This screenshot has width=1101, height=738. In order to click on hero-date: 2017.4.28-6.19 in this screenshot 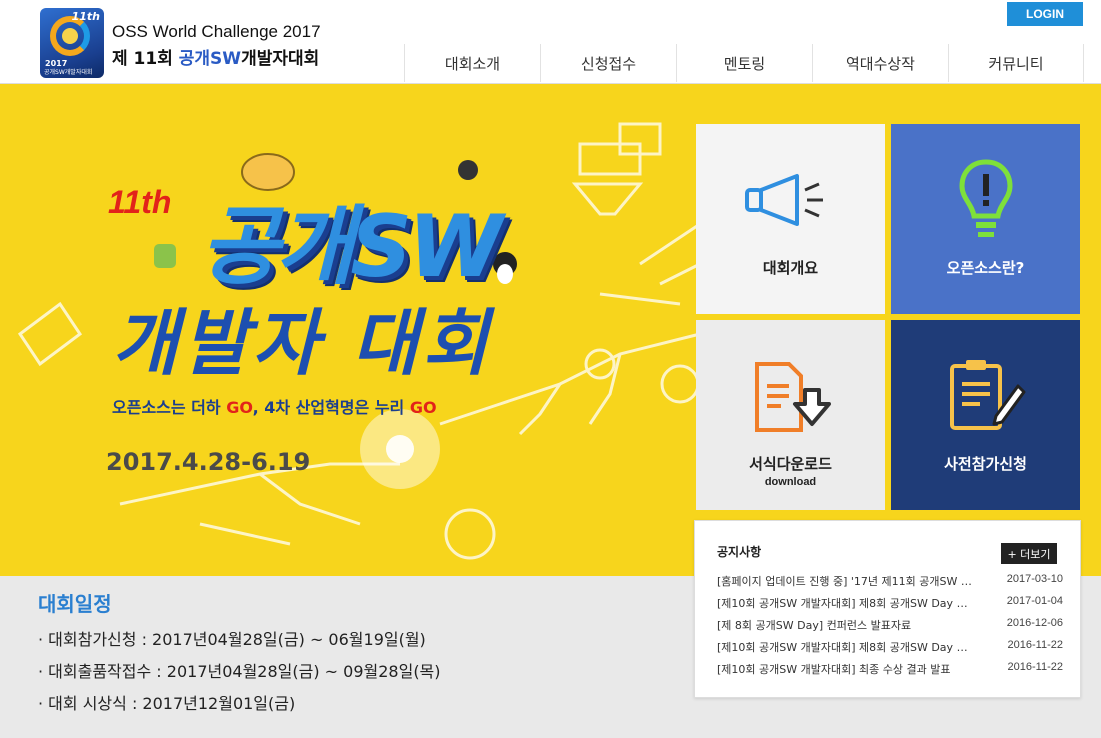, I will do `click(208, 462)`.